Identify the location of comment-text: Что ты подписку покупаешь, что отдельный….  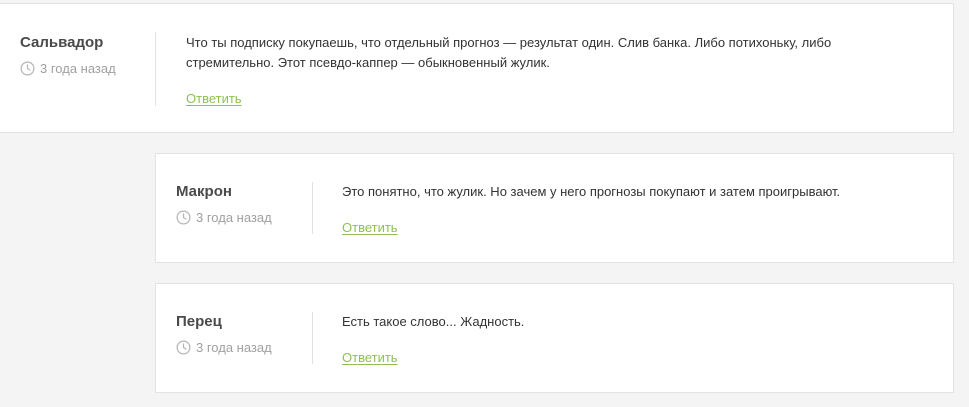
(509, 52).